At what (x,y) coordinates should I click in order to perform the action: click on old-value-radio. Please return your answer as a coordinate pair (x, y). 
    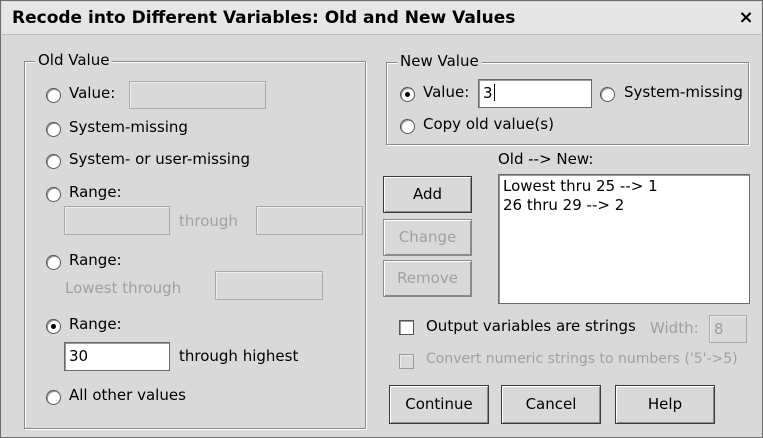
    Looking at the image, I should click on (53, 95).